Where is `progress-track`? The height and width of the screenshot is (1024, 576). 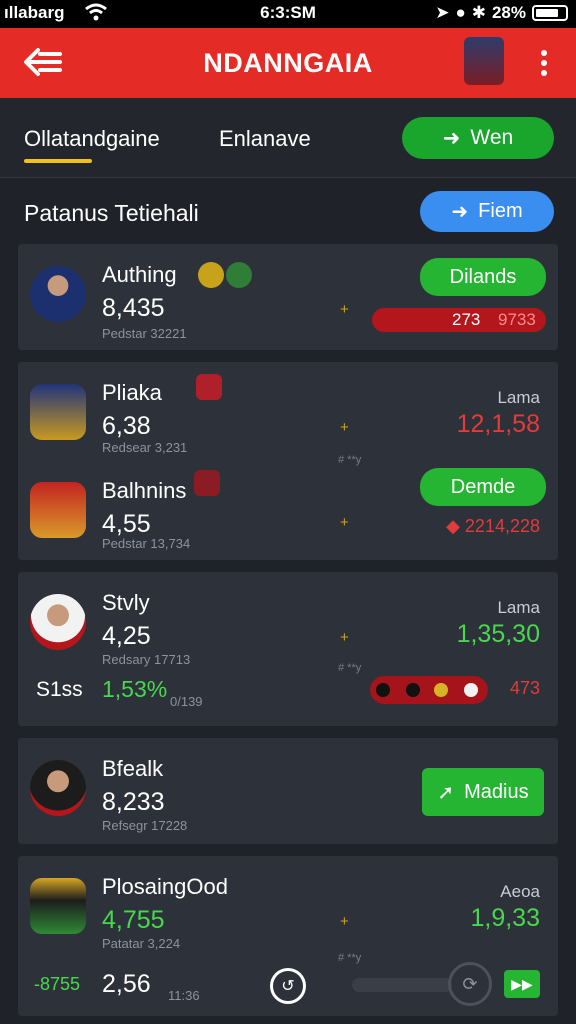 progress-track is located at coordinates (402, 985).